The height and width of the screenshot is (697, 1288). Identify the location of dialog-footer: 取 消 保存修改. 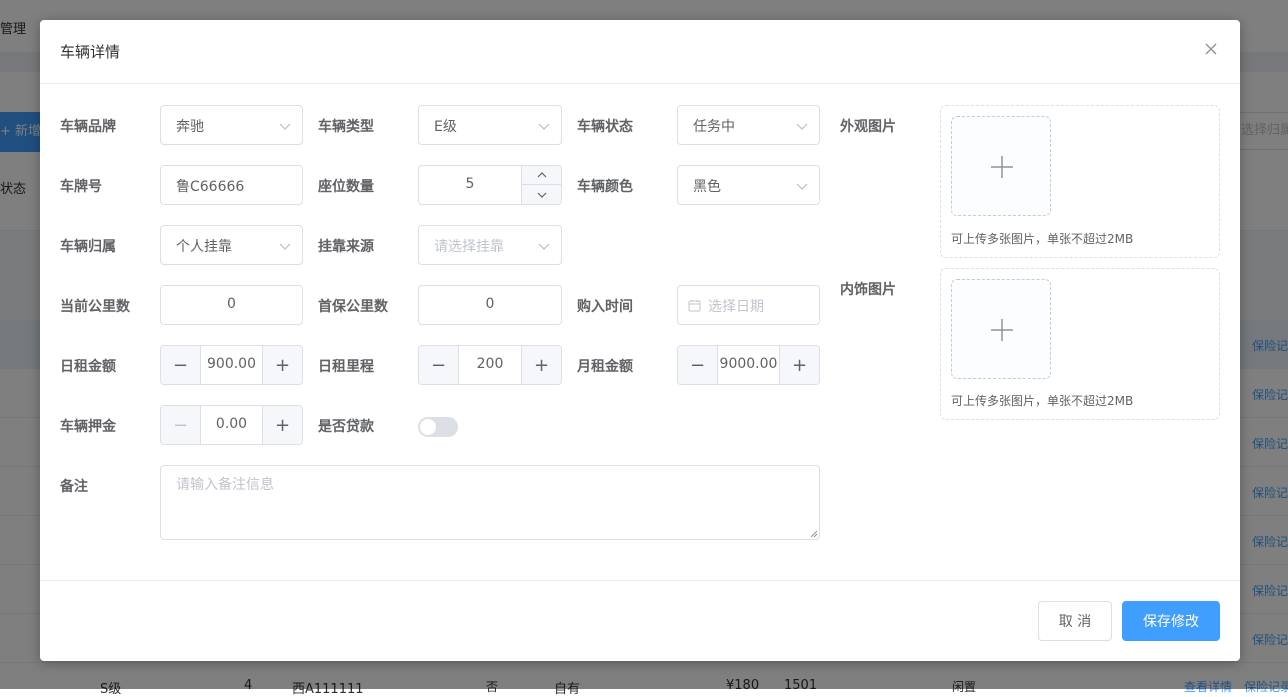
(640, 620).